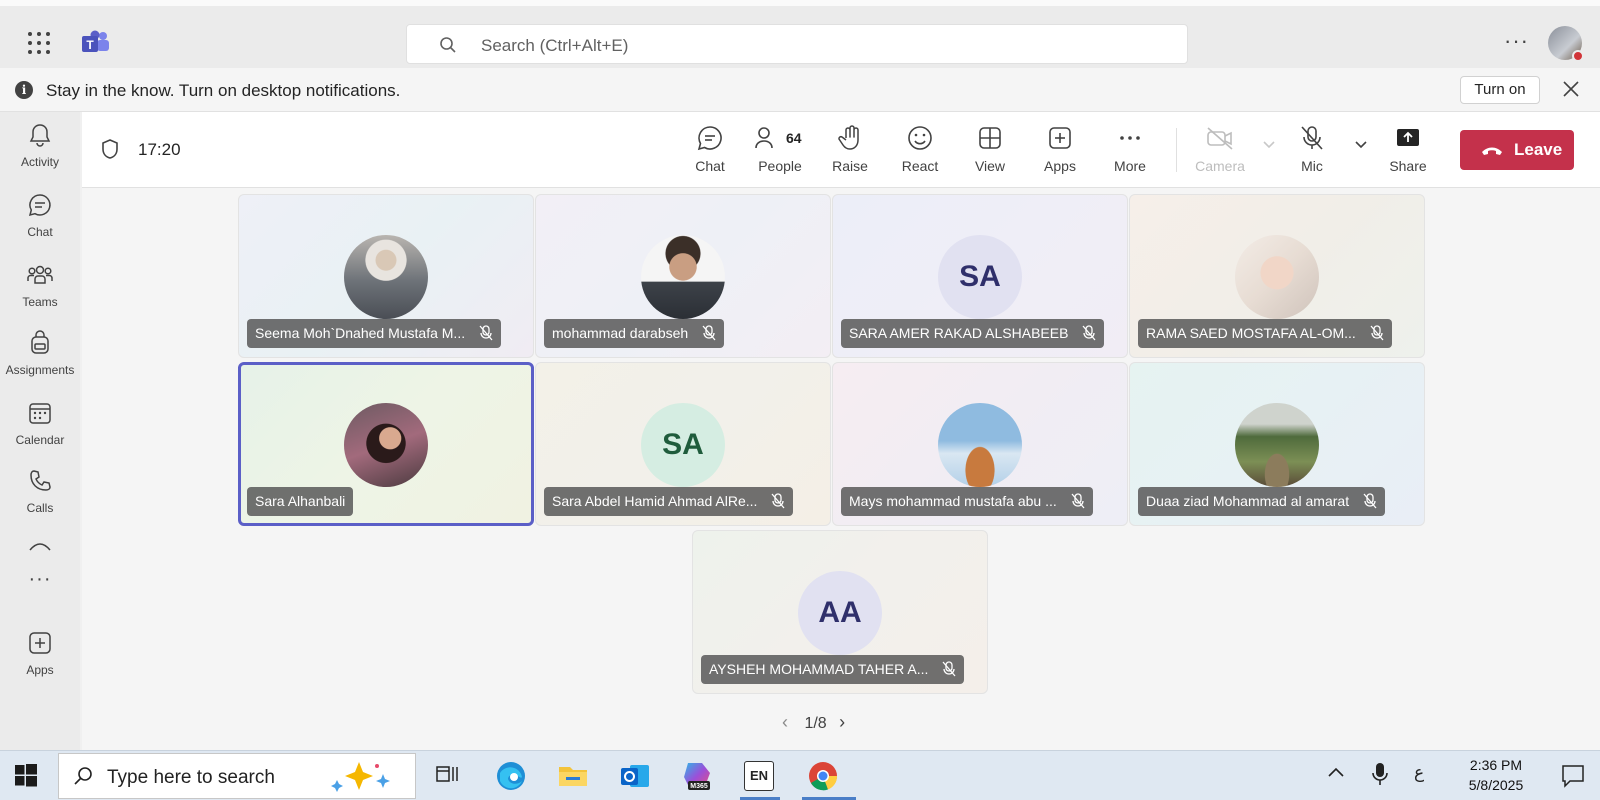  I want to click on add-app-icon, so click(40, 643).